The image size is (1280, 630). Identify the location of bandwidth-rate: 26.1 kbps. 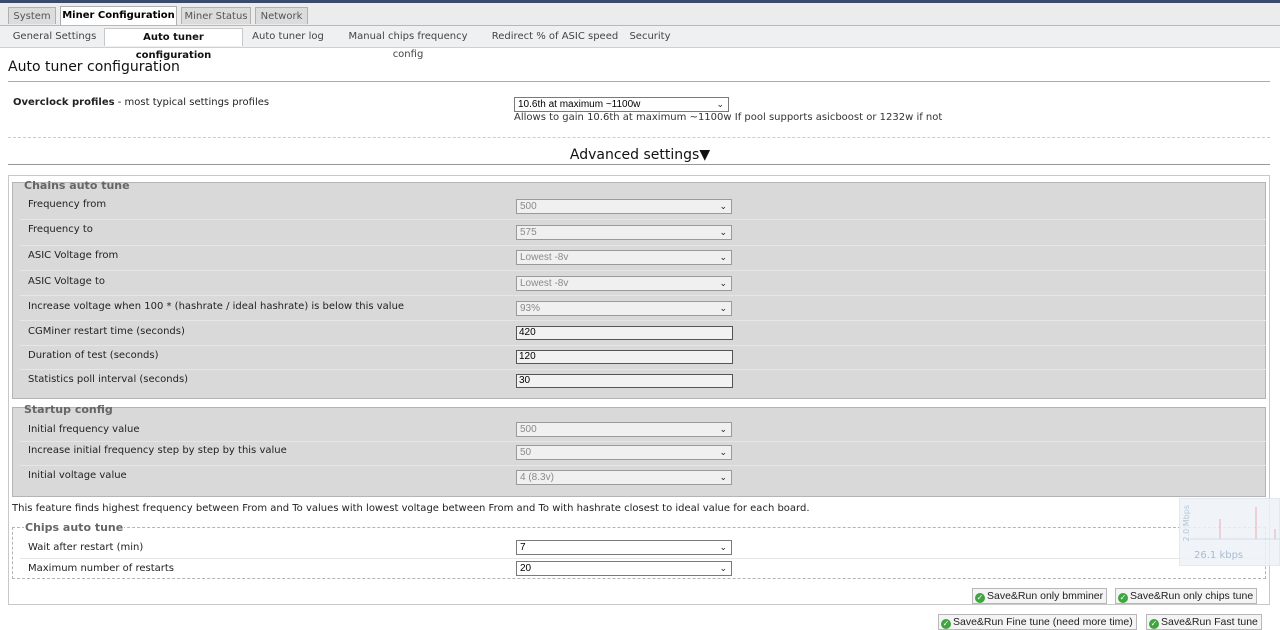
(1219, 555).